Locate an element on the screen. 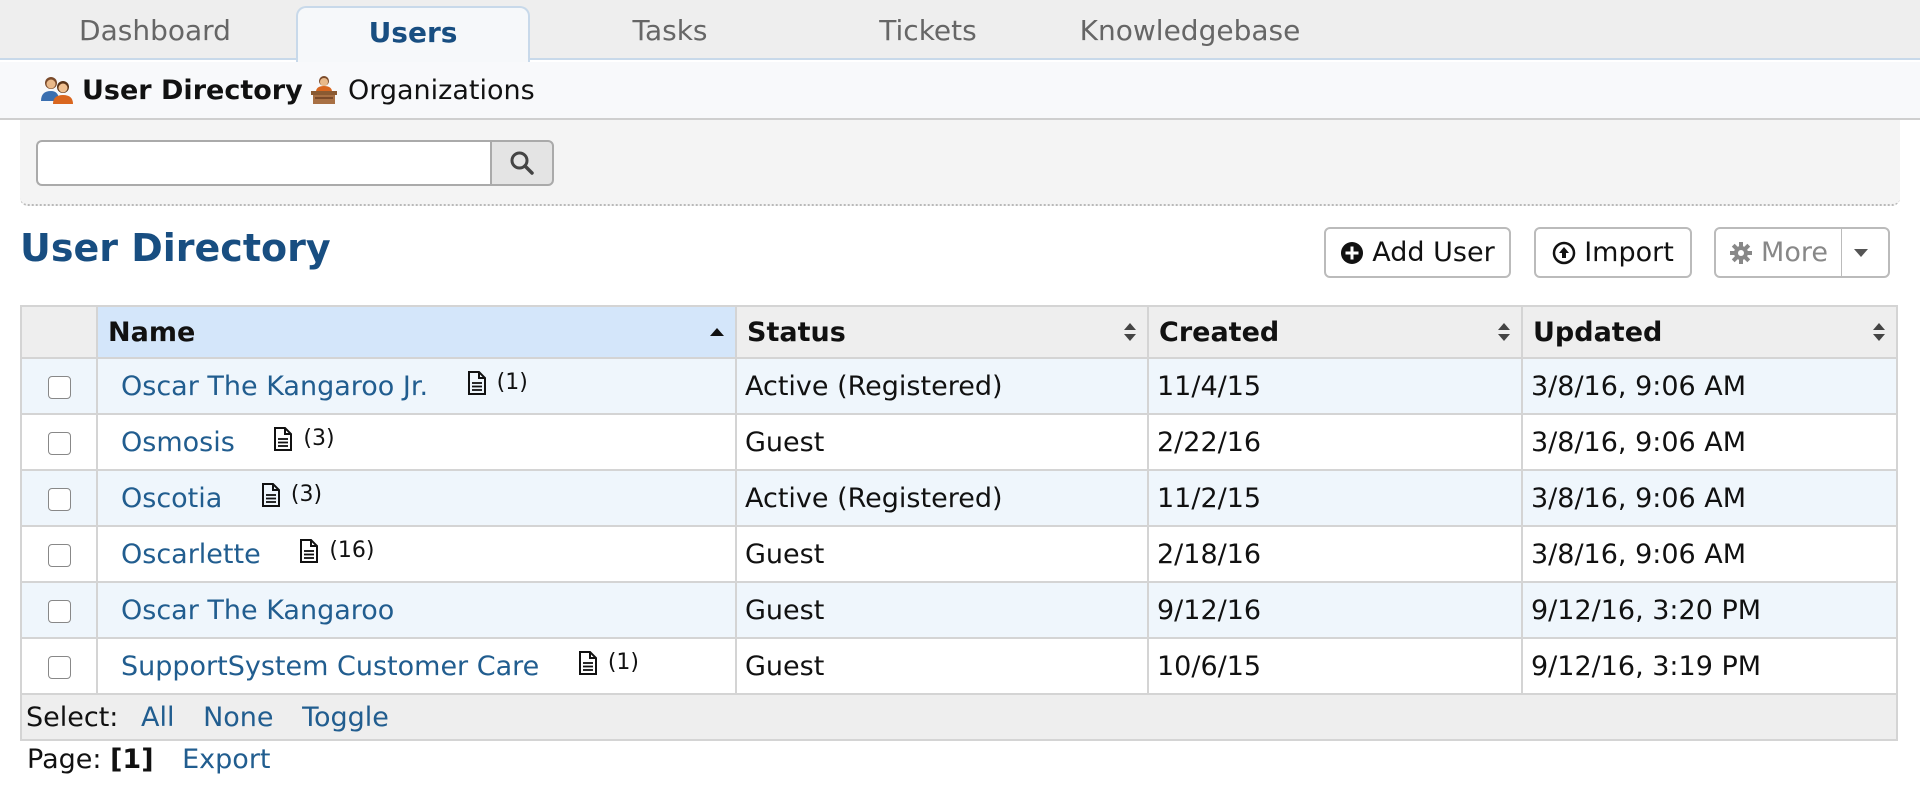  sort-ascending-icon is located at coordinates (717, 332).